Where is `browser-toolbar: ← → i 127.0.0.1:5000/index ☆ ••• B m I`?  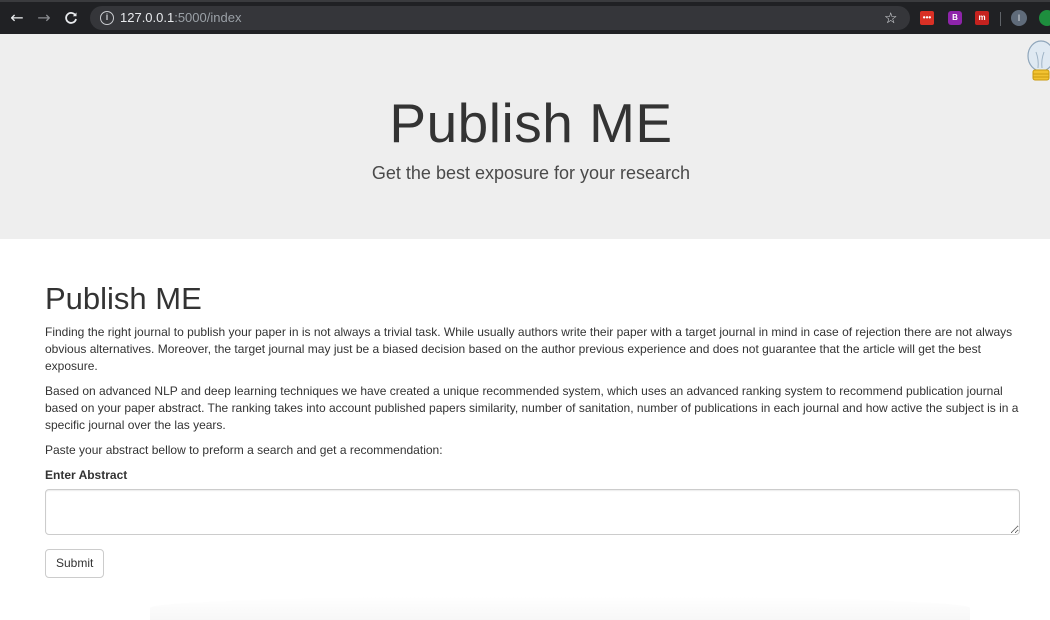
browser-toolbar: ← → i 127.0.0.1:5000/index ☆ ••• B m I is located at coordinates (525, 17).